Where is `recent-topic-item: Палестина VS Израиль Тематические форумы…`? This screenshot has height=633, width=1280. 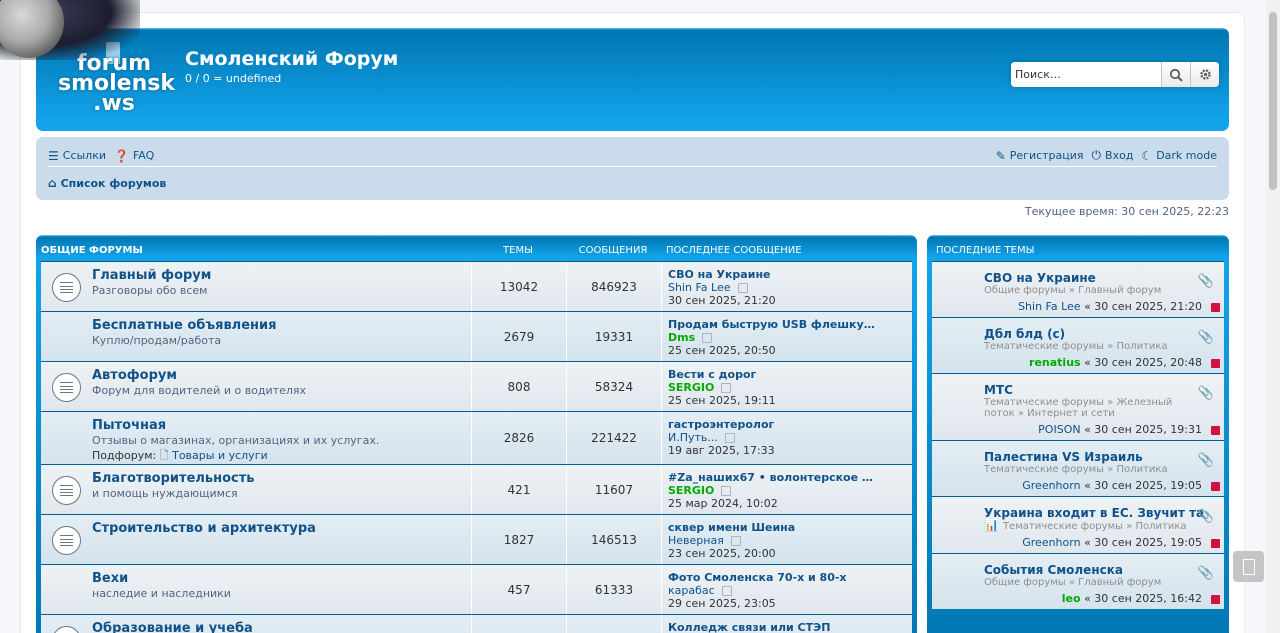
recent-topic-item: Палестина VS Израиль Тематические форумы… is located at coordinates (1078, 468).